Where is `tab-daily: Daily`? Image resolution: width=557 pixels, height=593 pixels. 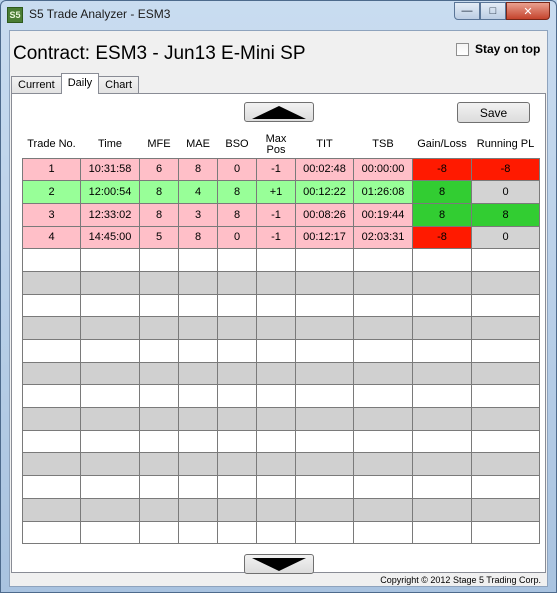
tab-daily: Daily is located at coordinates (80, 83).